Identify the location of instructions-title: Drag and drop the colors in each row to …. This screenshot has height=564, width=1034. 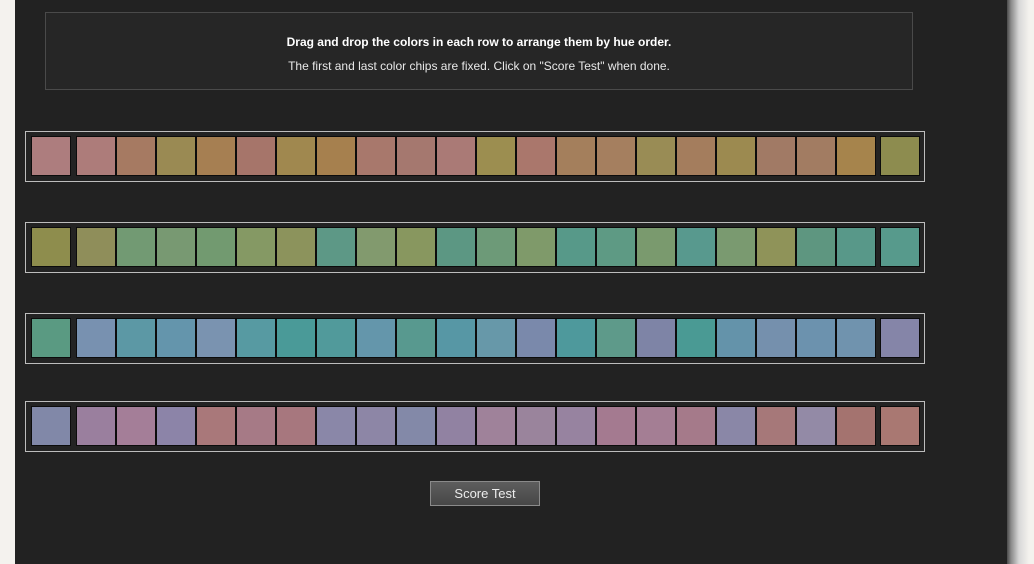
(479, 42).